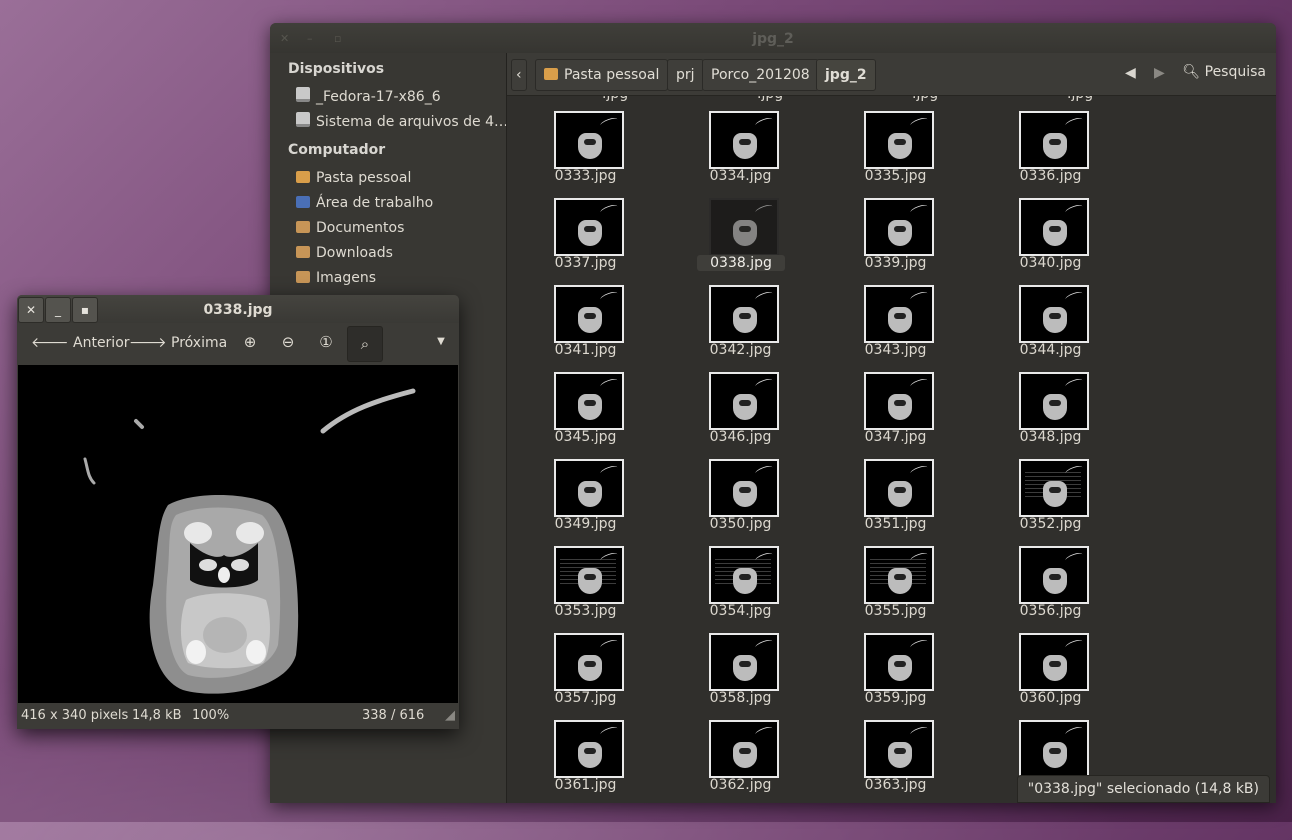  What do you see at coordinates (303, 252) in the screenshot?
I see `downloads-folder-icon` at bounding box center [303, 252].